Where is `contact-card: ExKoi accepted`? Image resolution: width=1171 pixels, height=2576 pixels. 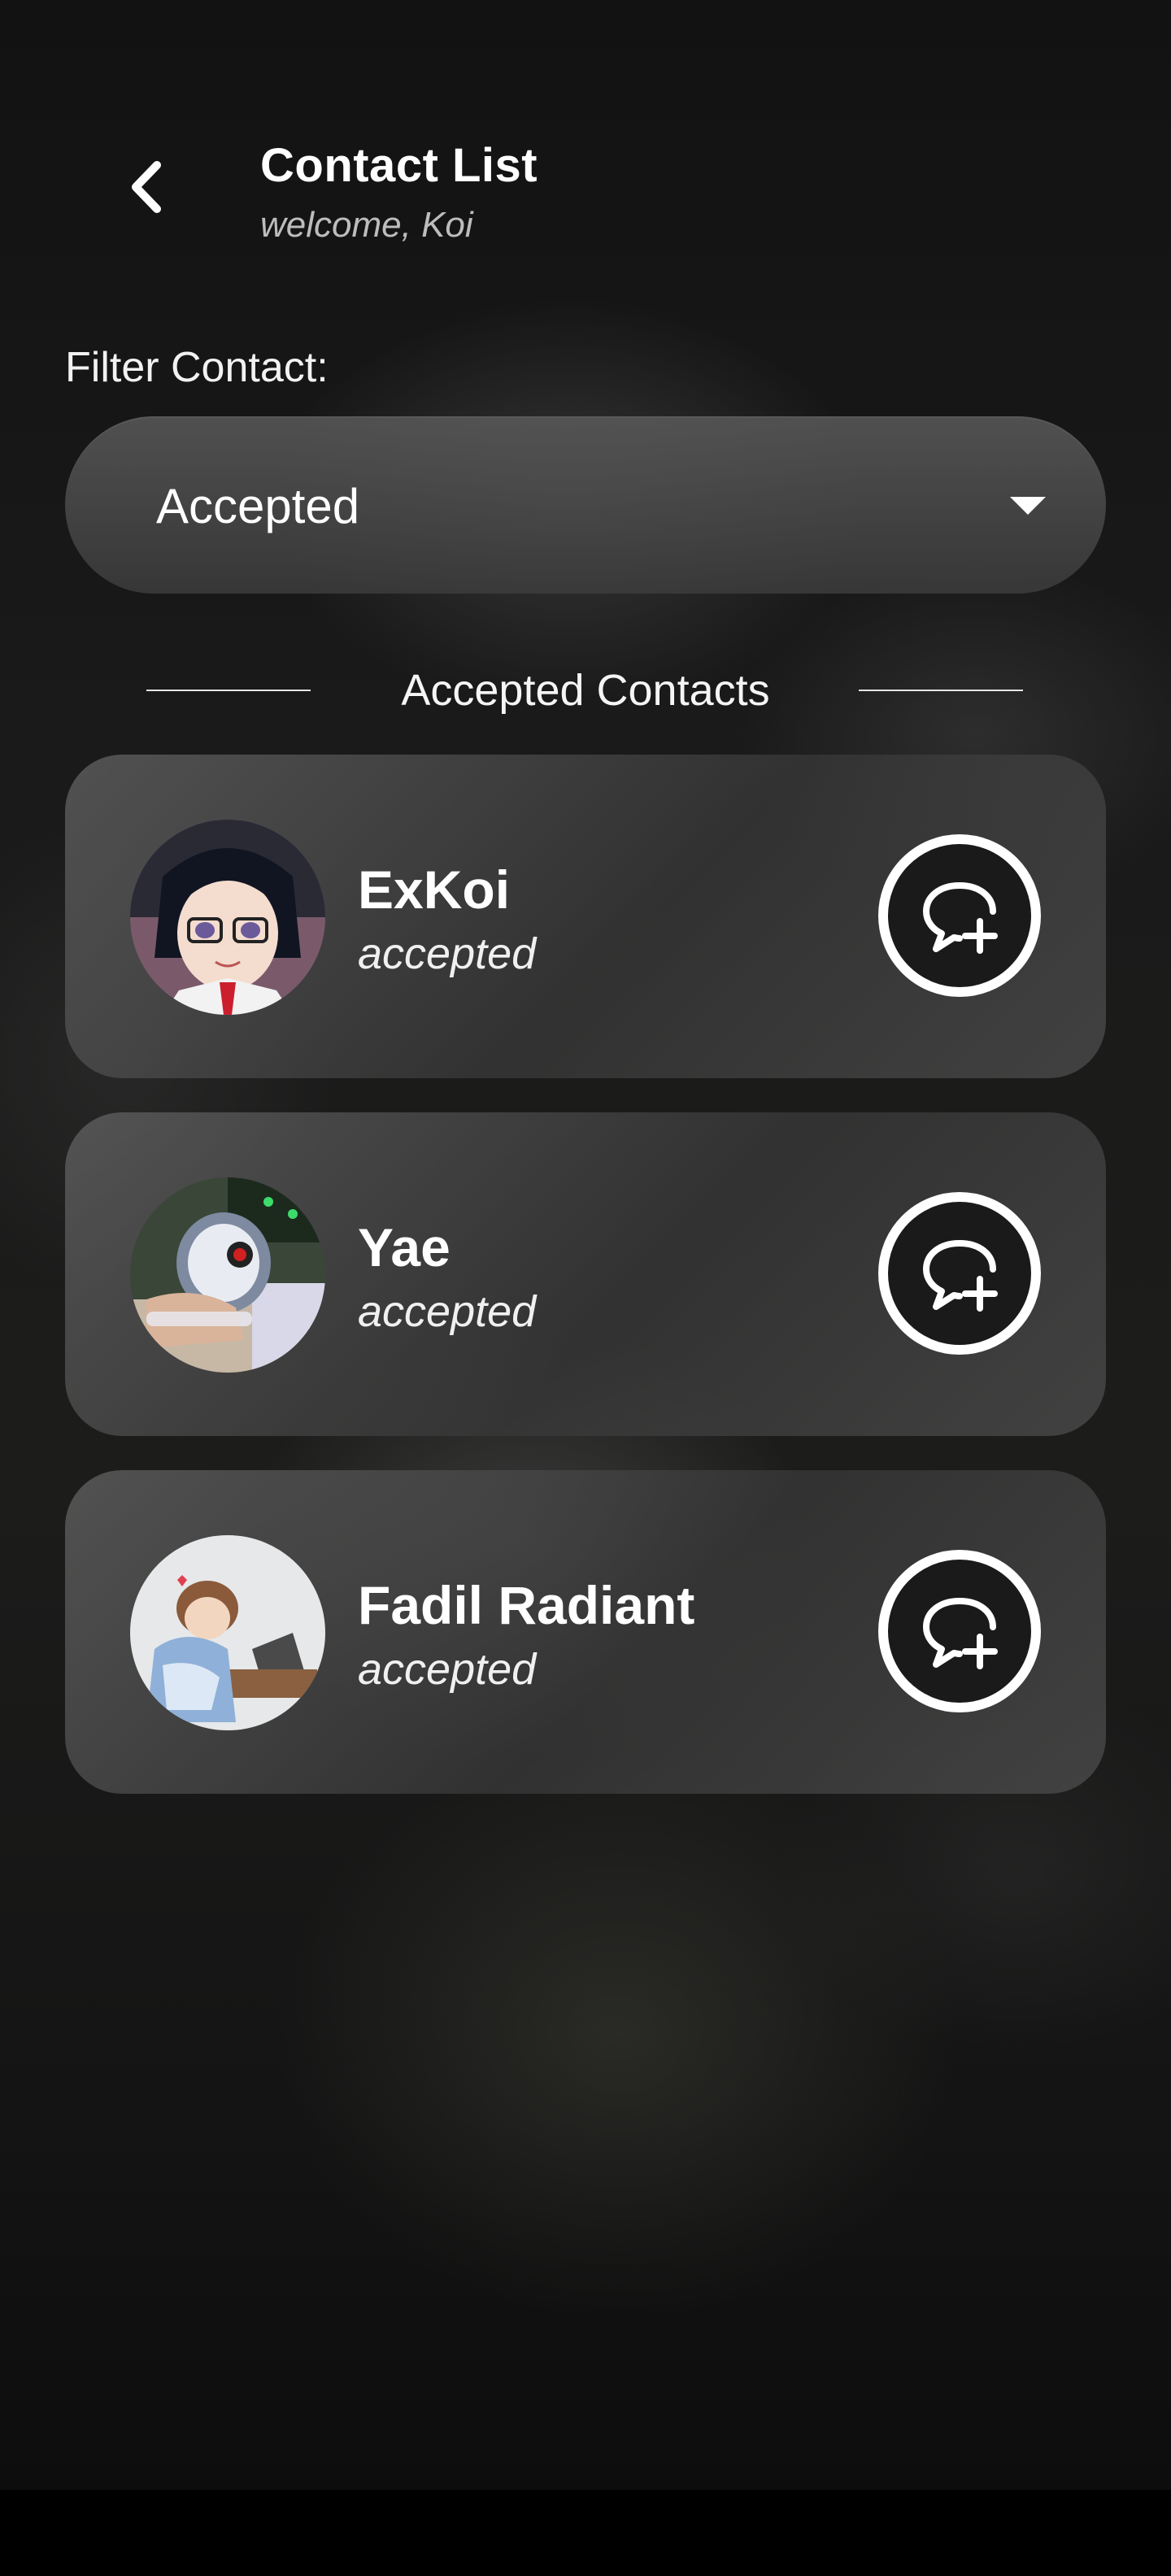
contact-card: ExKoi accepted is located at coordinates (585, 917).